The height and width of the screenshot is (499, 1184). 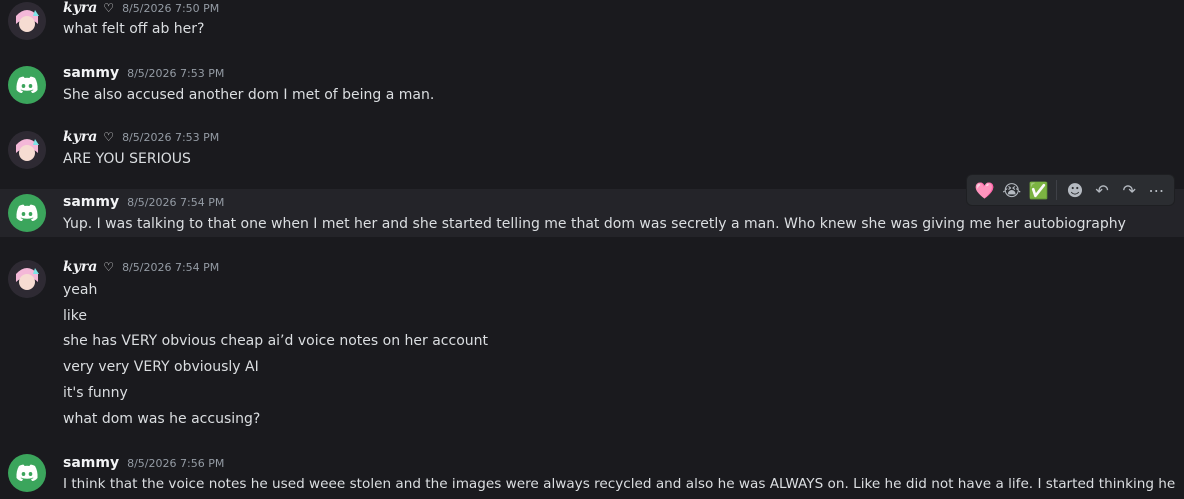 What do you see at coordinates (75, 316) in the screenshot?
I see `message-text: like` at bounding box center [75, 316].